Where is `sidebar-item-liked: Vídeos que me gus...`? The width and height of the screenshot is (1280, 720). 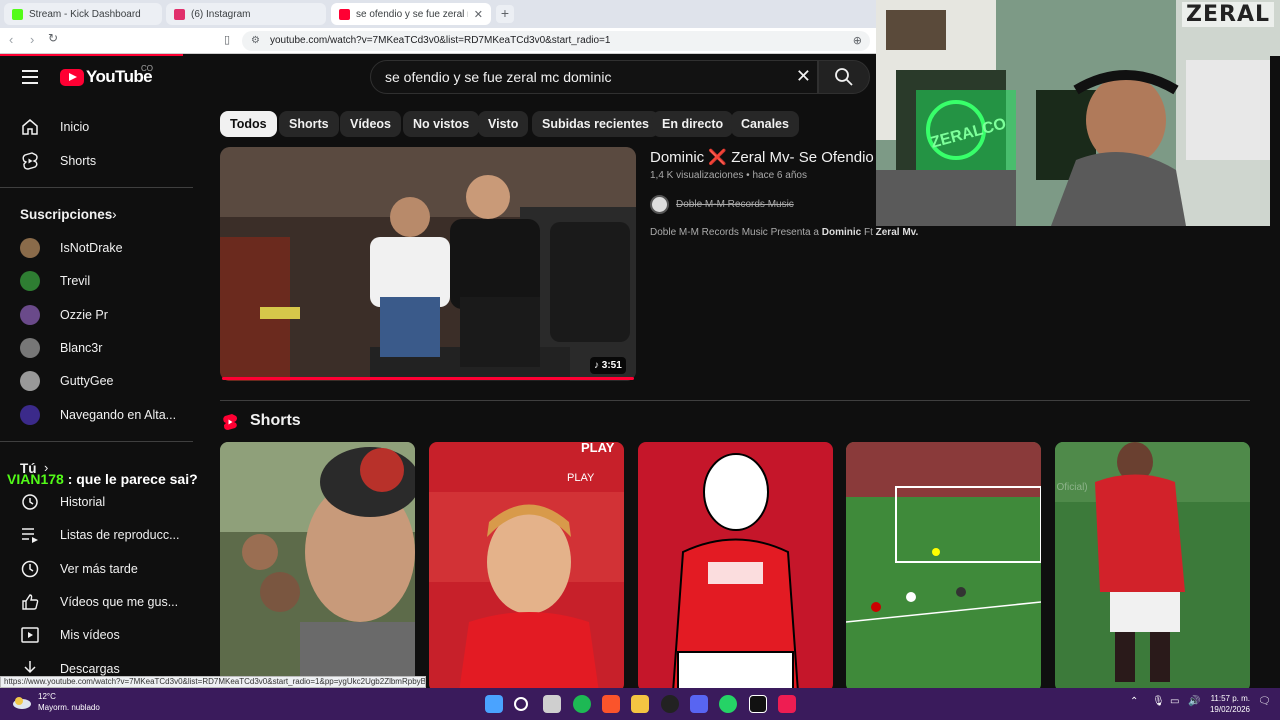 sidebar-item-liked: Vídeos que me gus... is located at coordinates (96, 602).